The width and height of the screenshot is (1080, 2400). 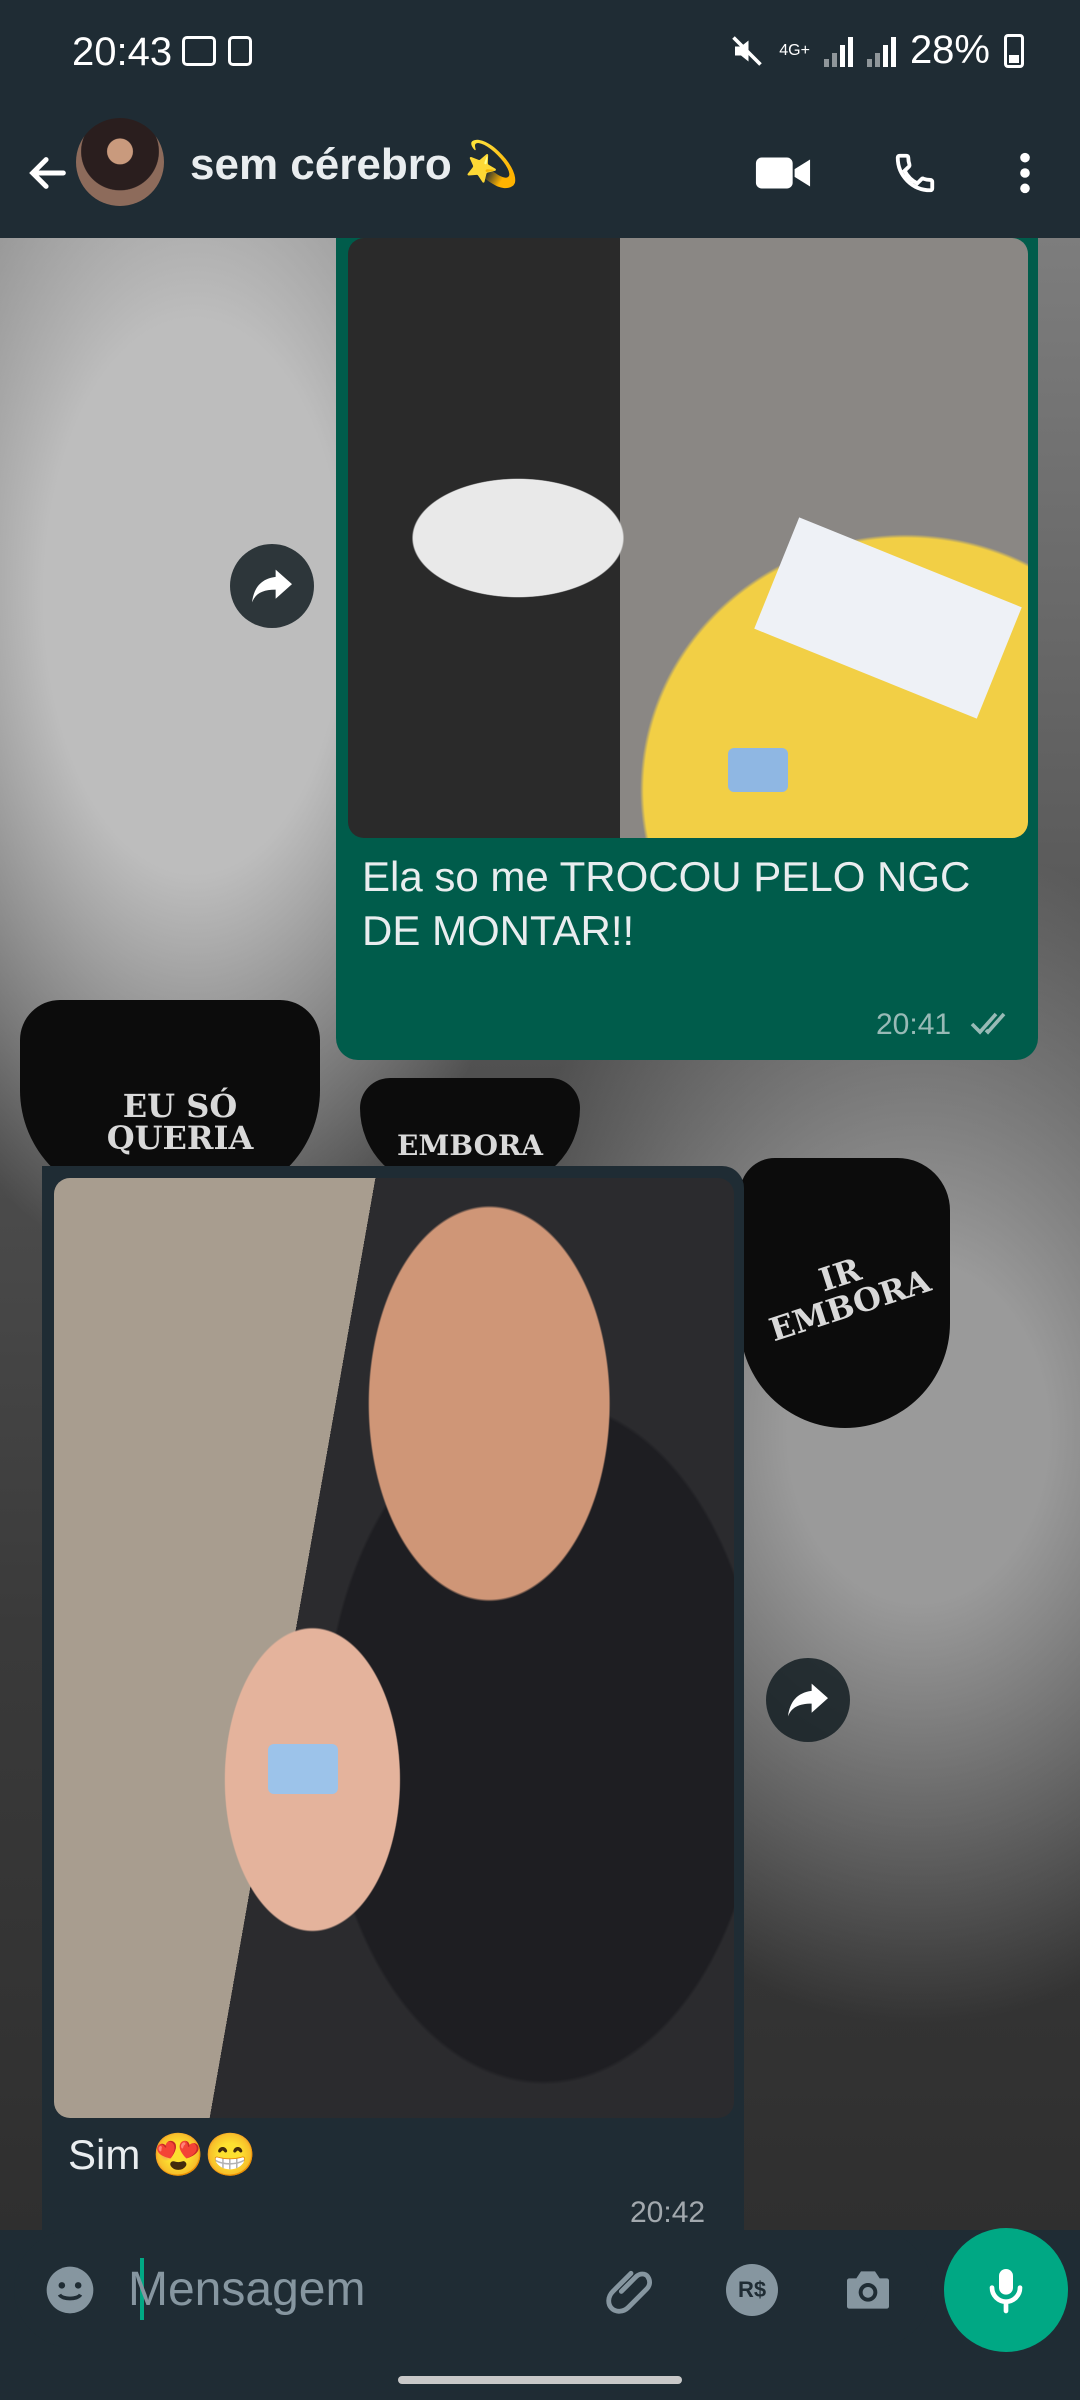 I want to click on wallpaper-text-left: EU SÓ QUERIA, so click(x=180, y=1122).